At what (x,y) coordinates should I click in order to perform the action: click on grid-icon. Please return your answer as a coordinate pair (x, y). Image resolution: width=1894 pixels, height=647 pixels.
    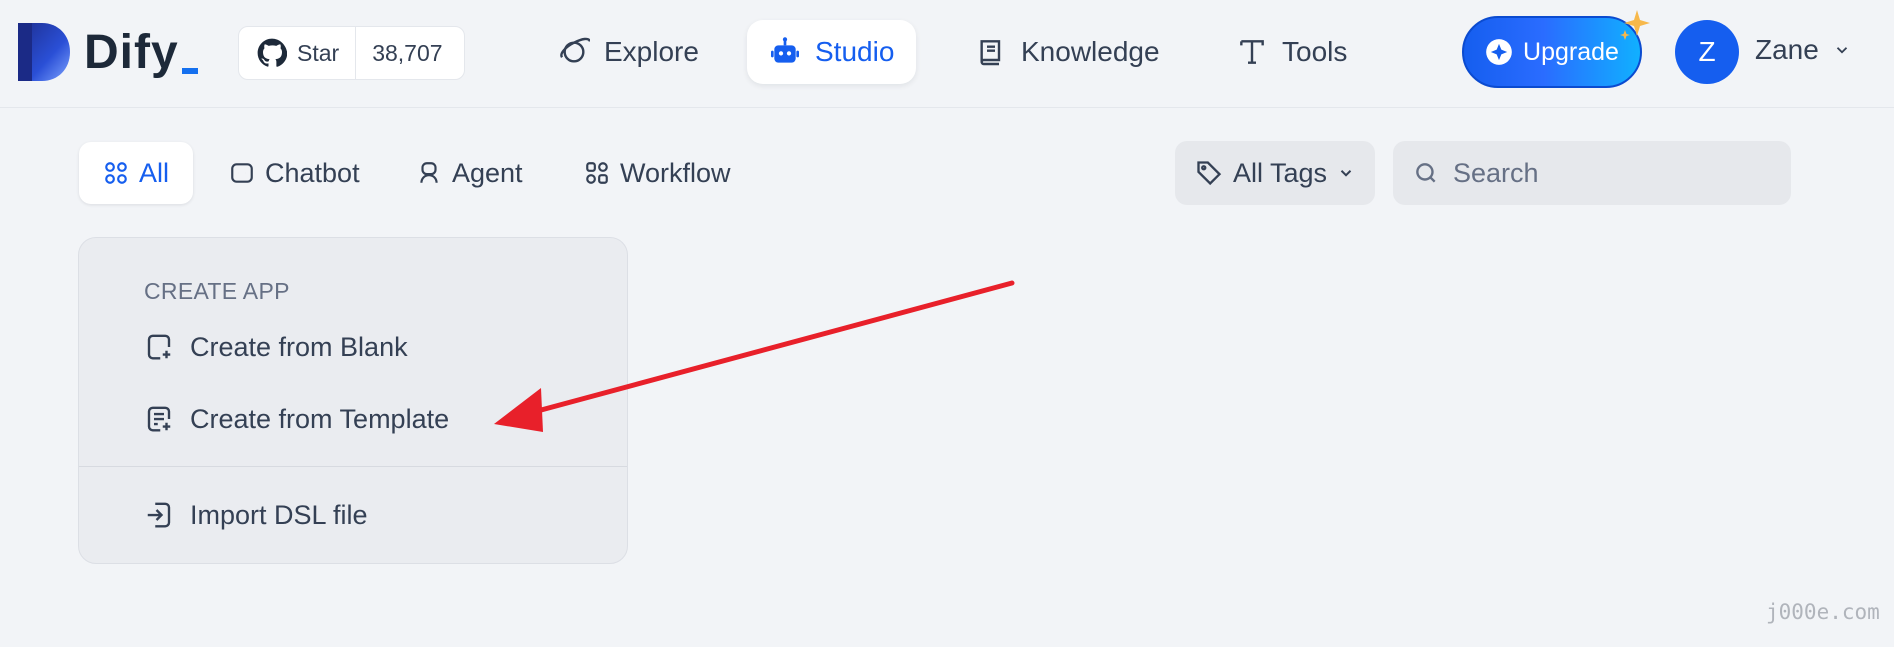
    Looking at the image, I should click on (116, 173).